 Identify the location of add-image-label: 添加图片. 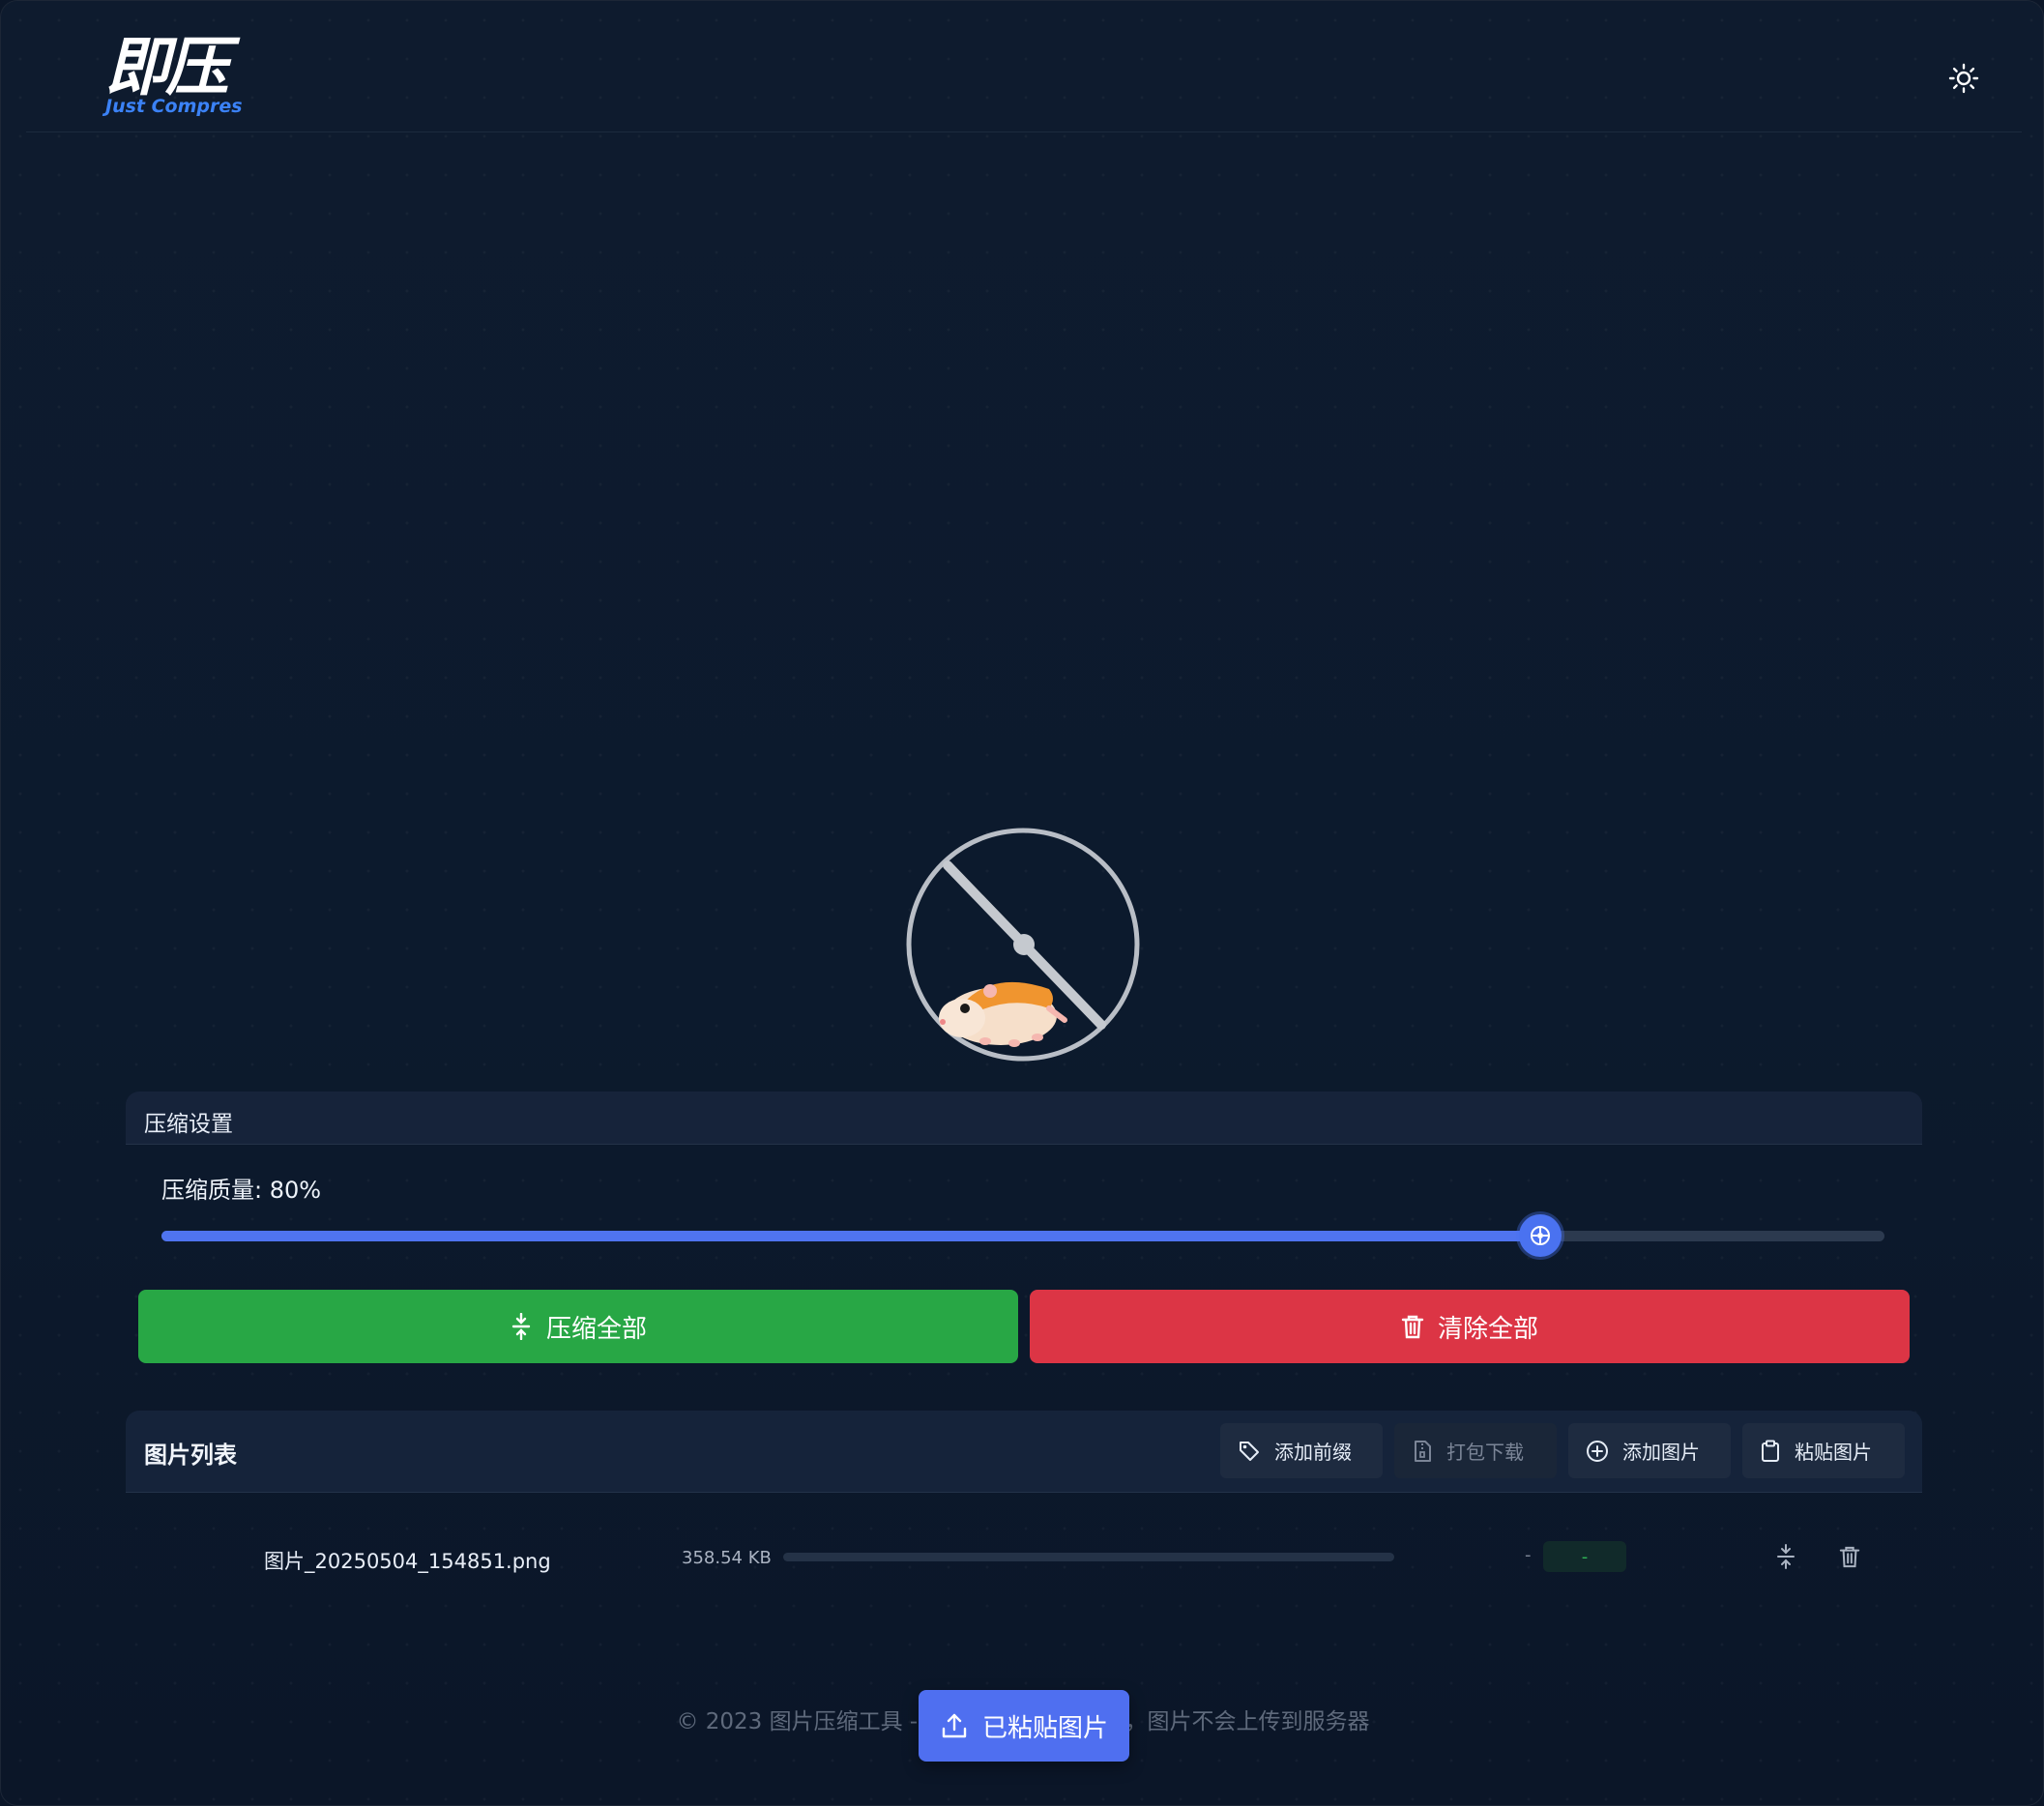
(1661, 1452).